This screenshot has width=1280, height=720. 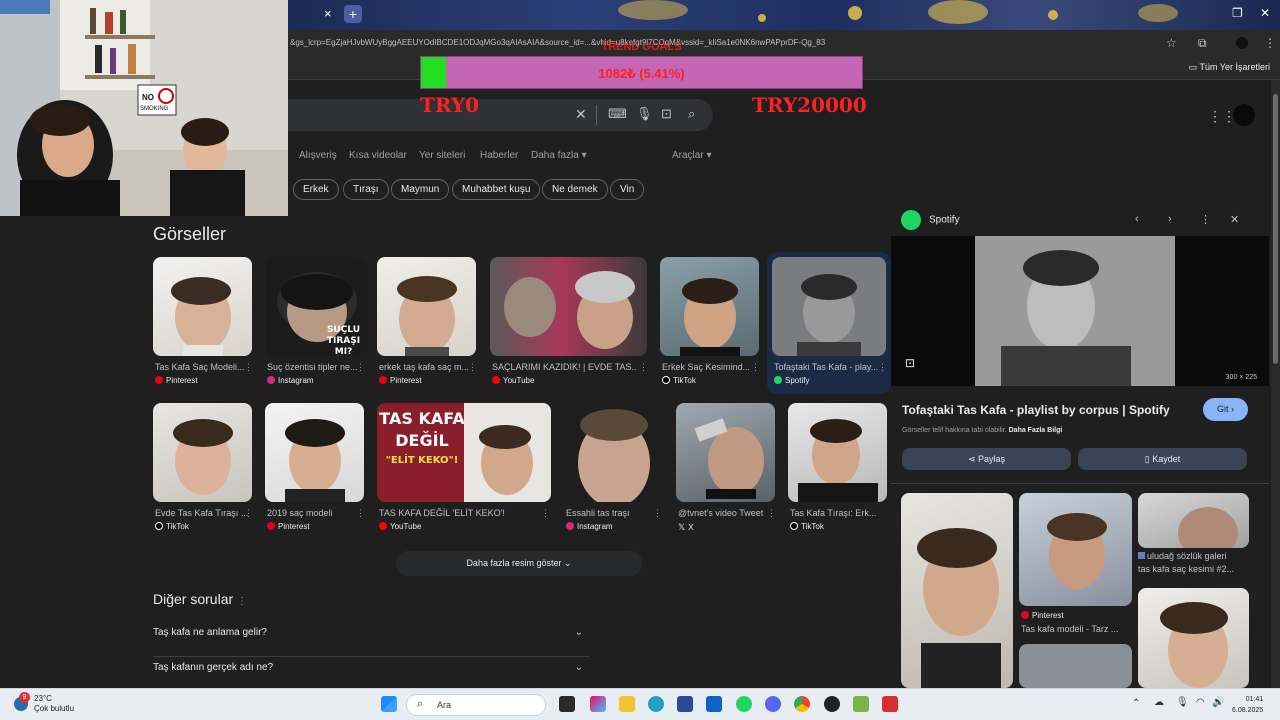 I want to click on scrollbar, so click(x=1275, y=384).